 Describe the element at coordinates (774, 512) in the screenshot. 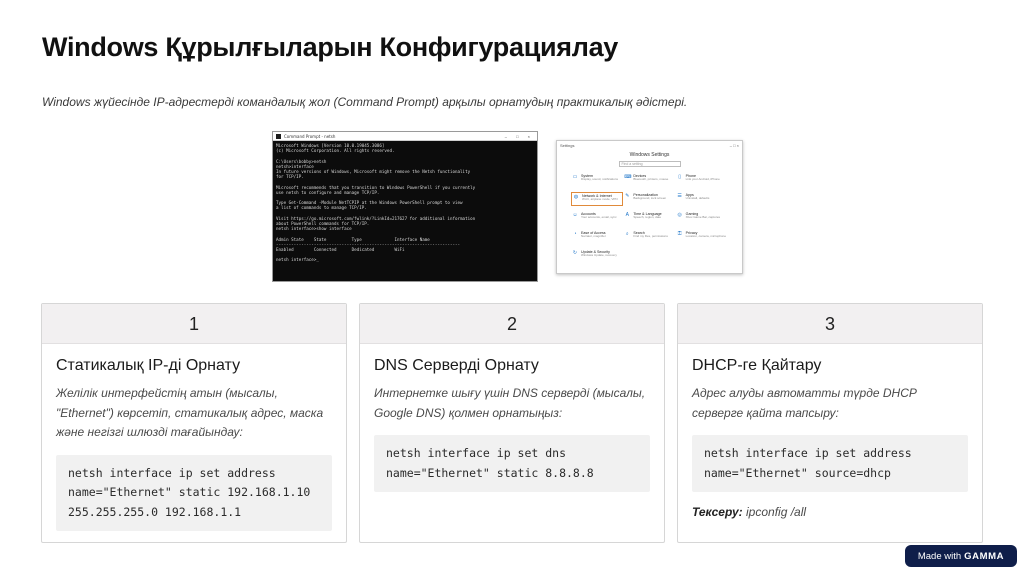

I see `verify-command: ipconfig /all` at that location.